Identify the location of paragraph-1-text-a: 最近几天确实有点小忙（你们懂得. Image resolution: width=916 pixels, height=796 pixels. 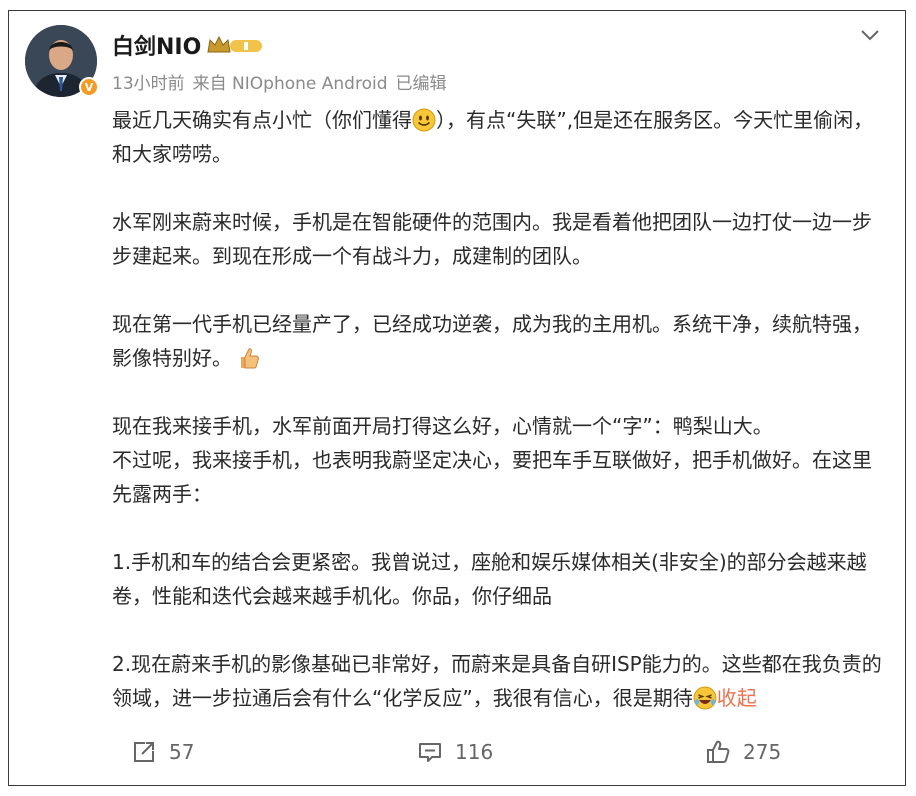
(262, 120).